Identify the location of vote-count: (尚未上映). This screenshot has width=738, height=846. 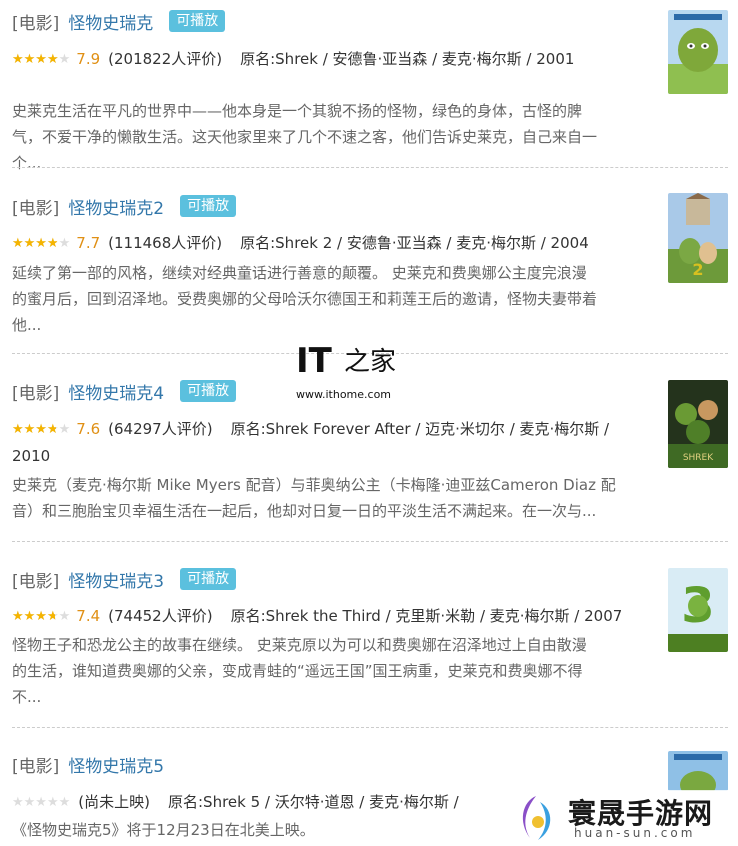
(114, 802).